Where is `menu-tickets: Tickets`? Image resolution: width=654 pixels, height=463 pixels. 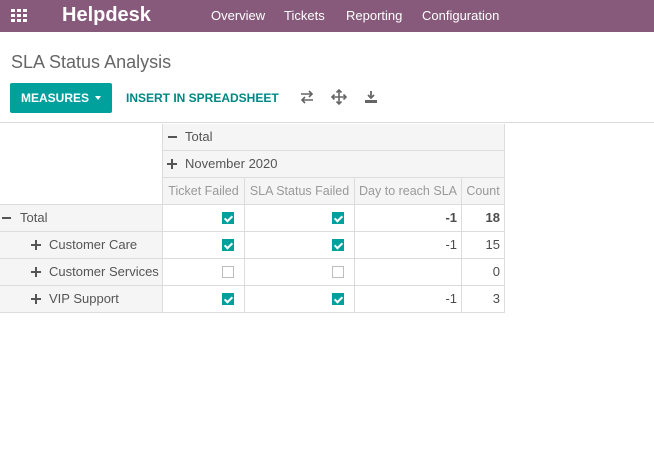
menu-tickets: Tickets is located at coordinates (304, 15).